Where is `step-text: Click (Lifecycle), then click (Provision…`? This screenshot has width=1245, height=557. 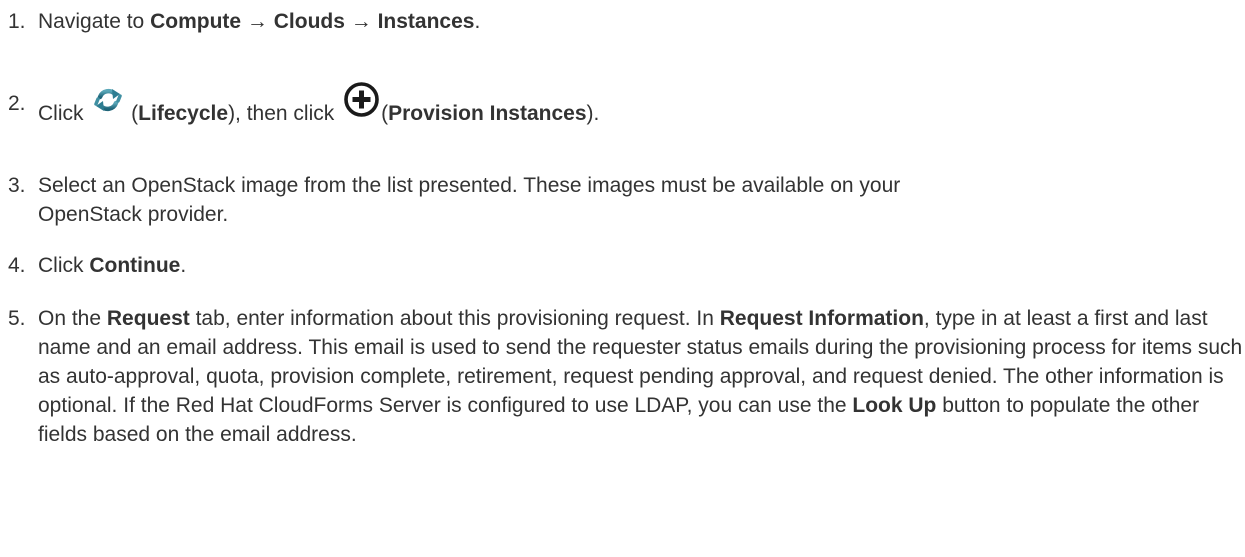 step-text: Click (Lifecycle), then click (Provision… is located at coordinates (641, 105).